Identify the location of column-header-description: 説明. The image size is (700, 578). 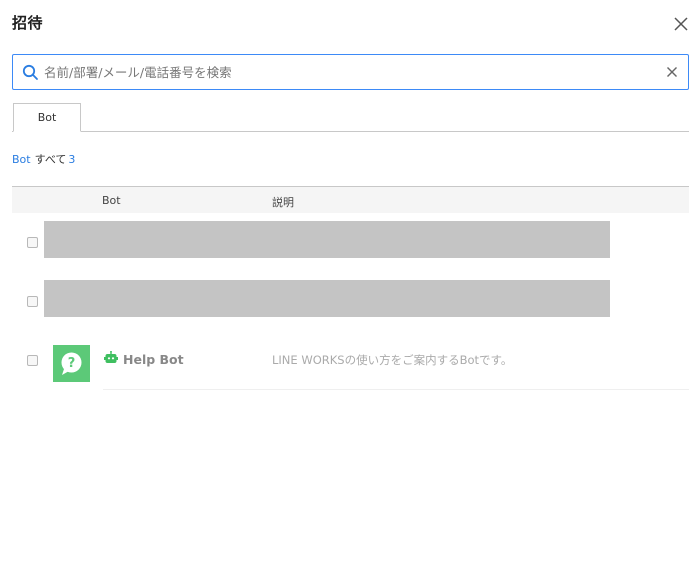
(283, 202).